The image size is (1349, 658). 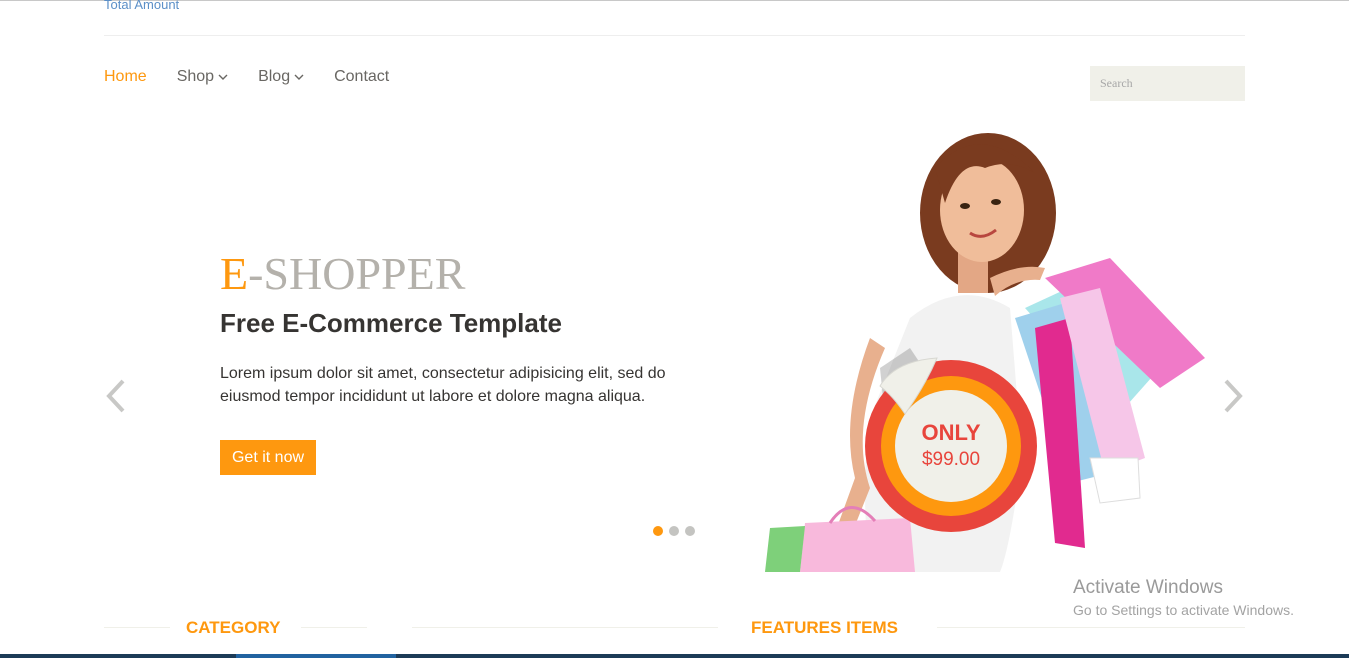 What do you see at coordinates (316, 656) in the screenshot?
I see `taskbar-active-segment` at bounding box center [316, 656].